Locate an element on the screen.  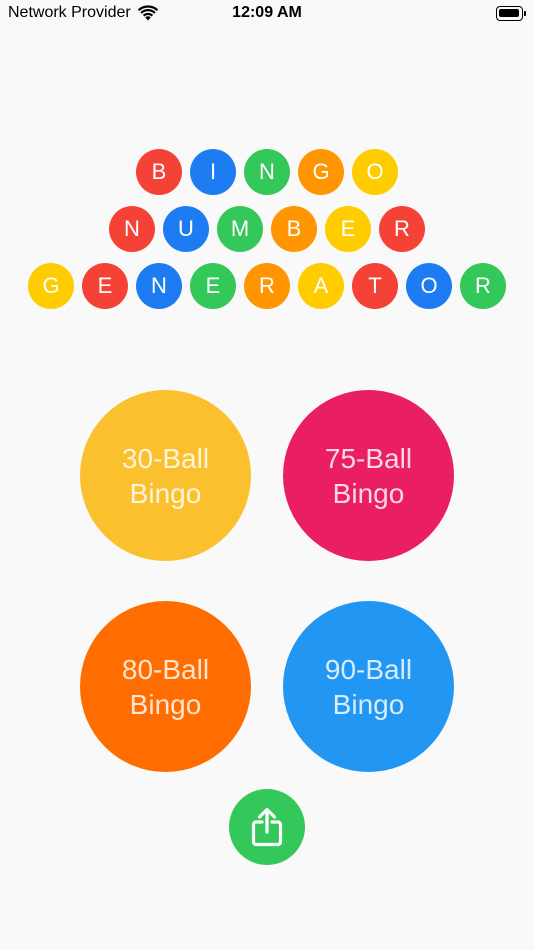
status-bar: Network Provider 12:09 AM is located at coordinates (267, 14).